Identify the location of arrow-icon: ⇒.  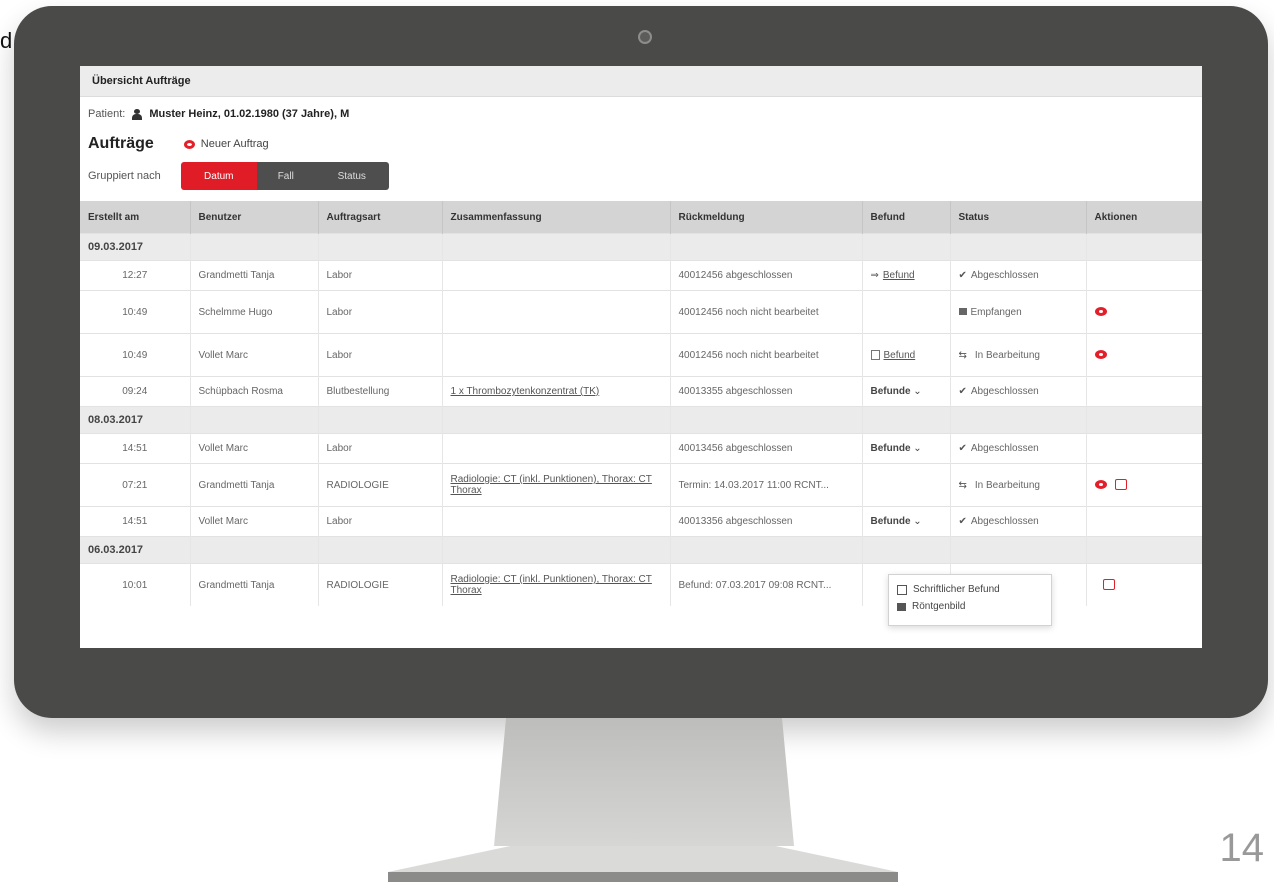
(874, 275).